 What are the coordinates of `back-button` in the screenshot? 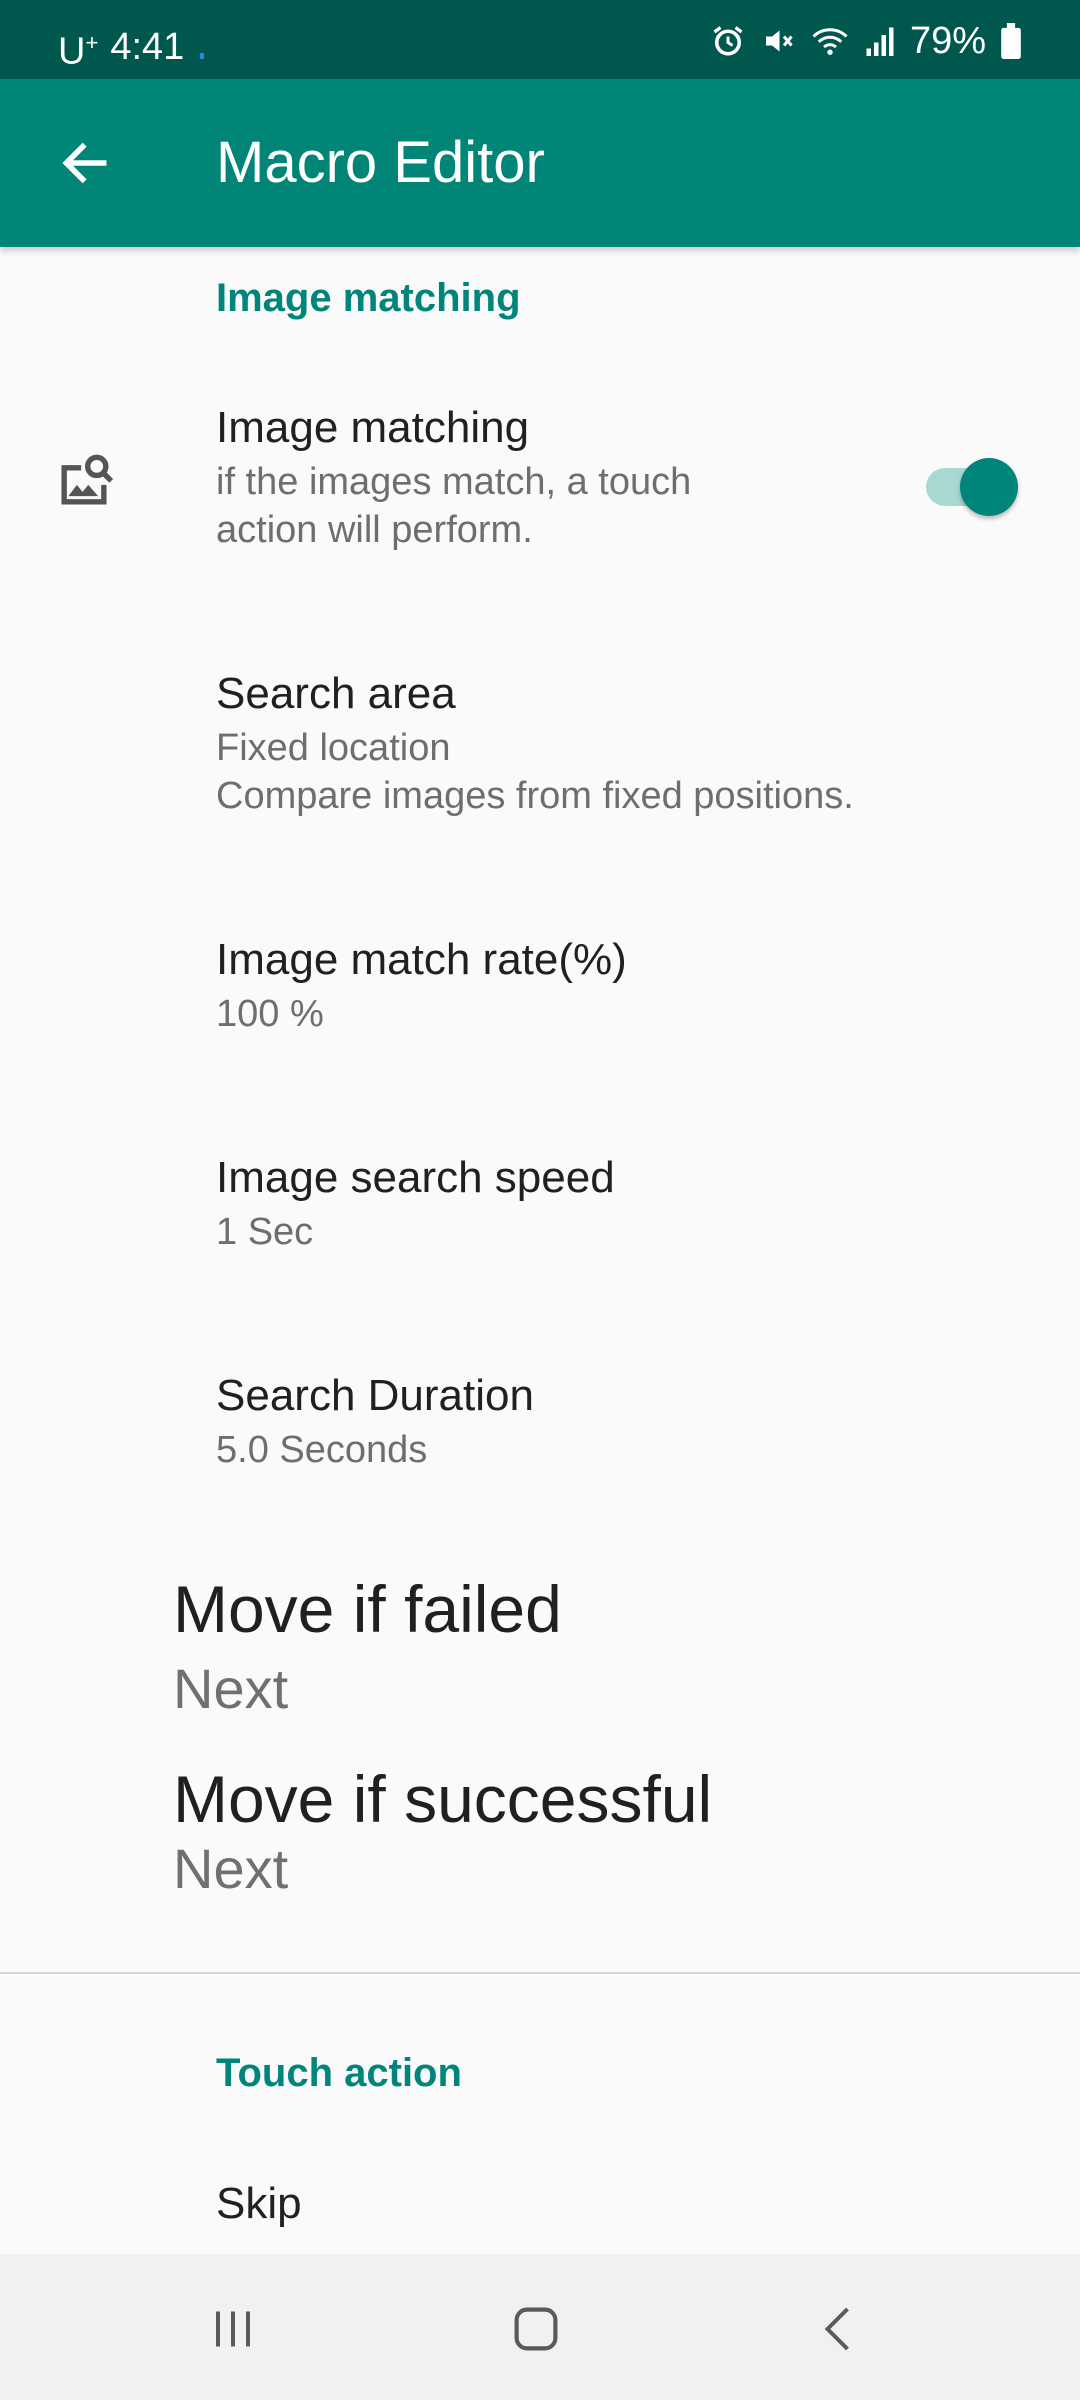 It's located at (85, 163).